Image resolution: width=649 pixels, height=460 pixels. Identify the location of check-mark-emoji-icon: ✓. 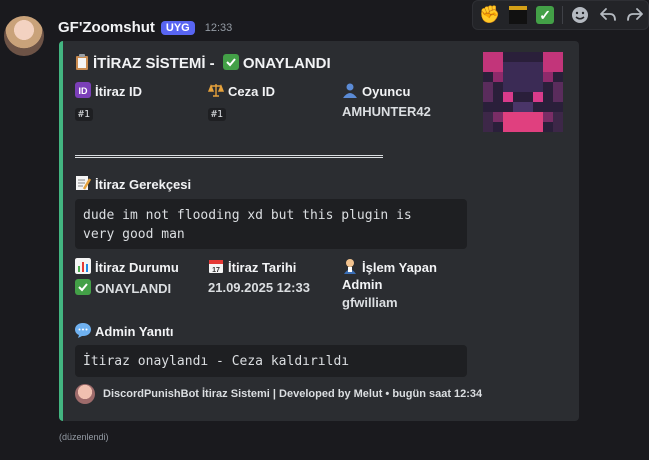
(545, 15).